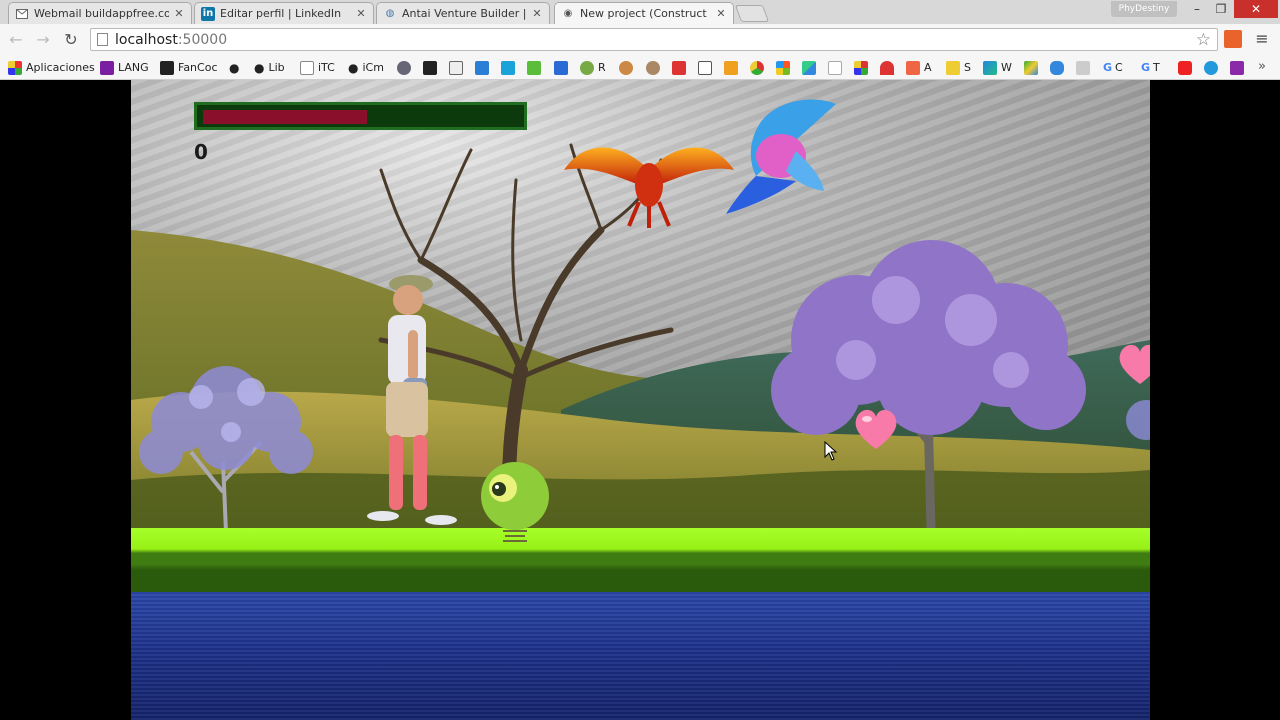  I want to click on amazon-icon, so click(835, 67).